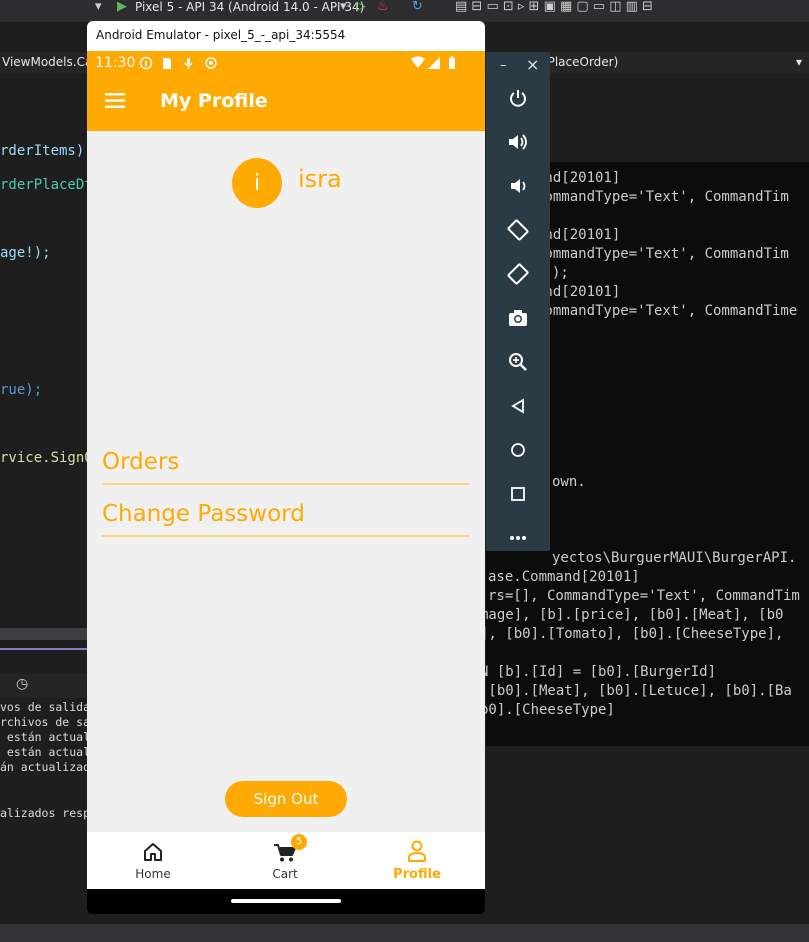  What do you see at coordinates (320, 179) in the screenshot?
I see `username: isra` at bounding box center [320, 179].